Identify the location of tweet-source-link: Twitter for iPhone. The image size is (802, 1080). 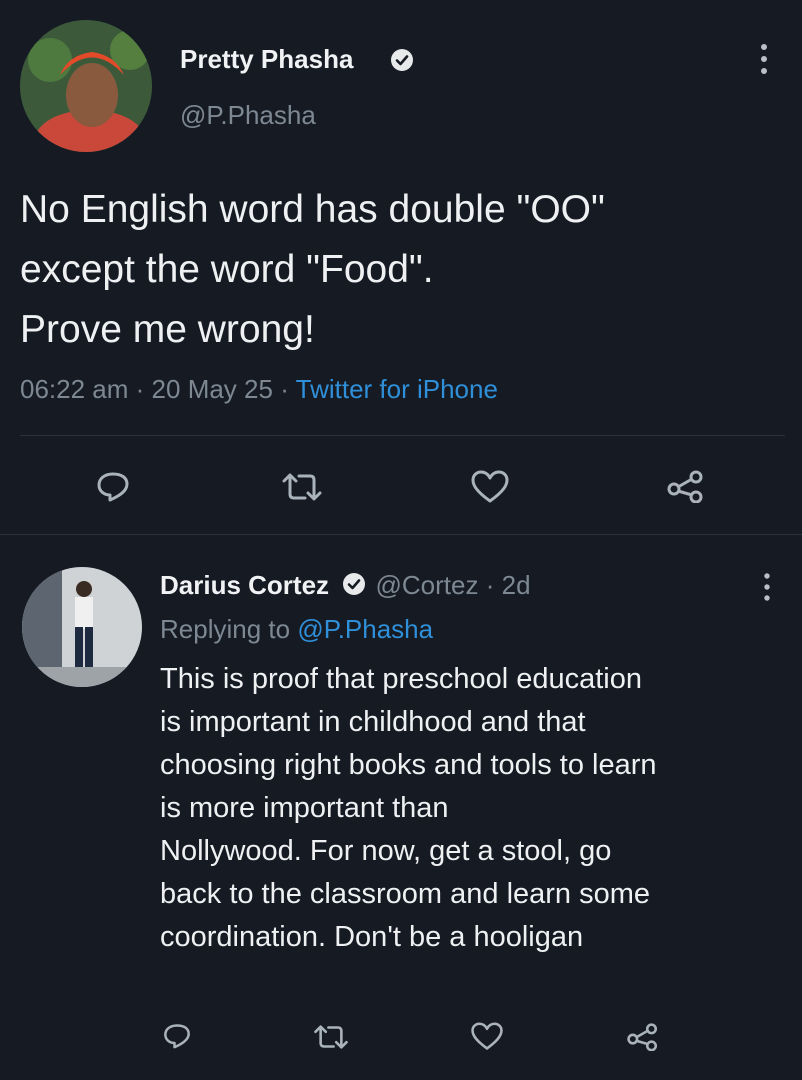
(397, 389).